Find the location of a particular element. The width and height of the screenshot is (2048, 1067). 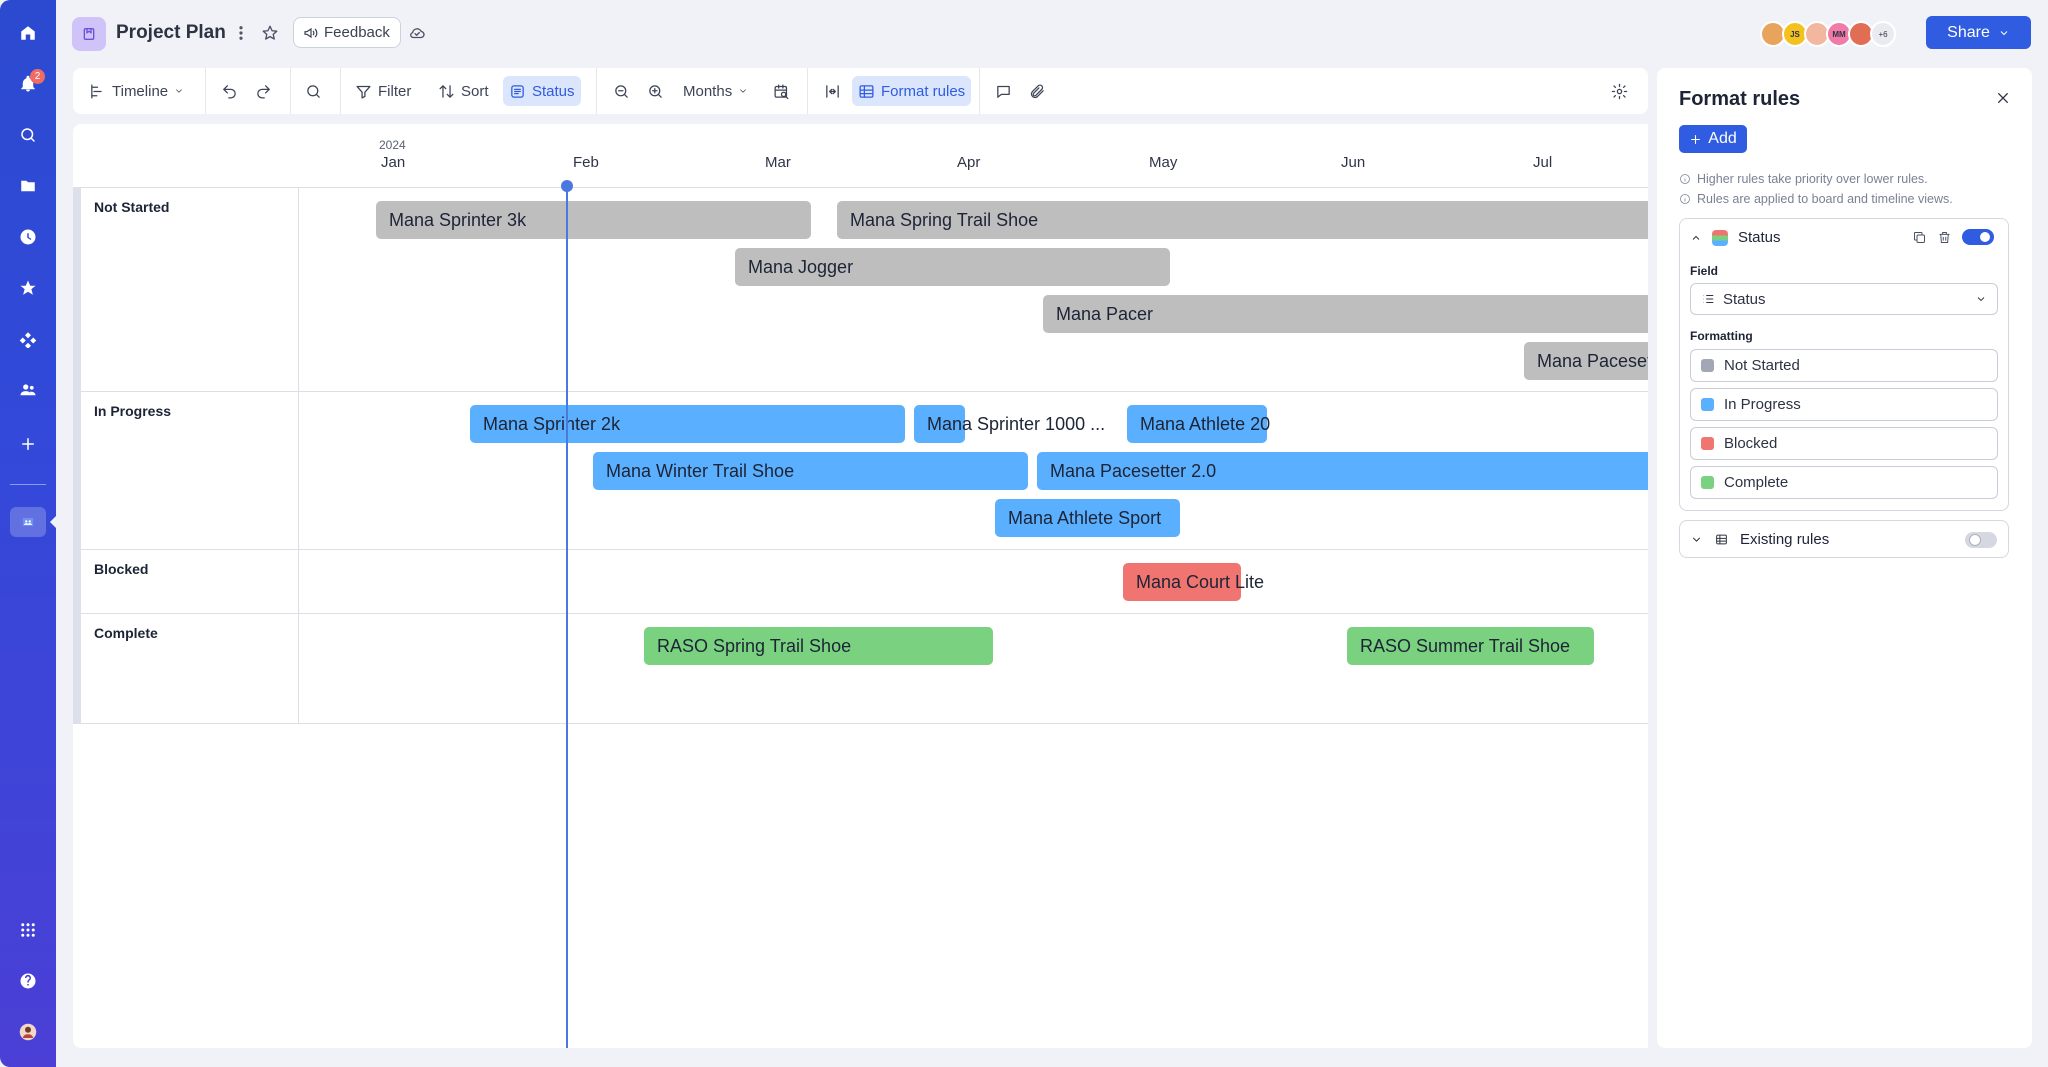

chevron-up-icon is located at coordinates (1696, 238).